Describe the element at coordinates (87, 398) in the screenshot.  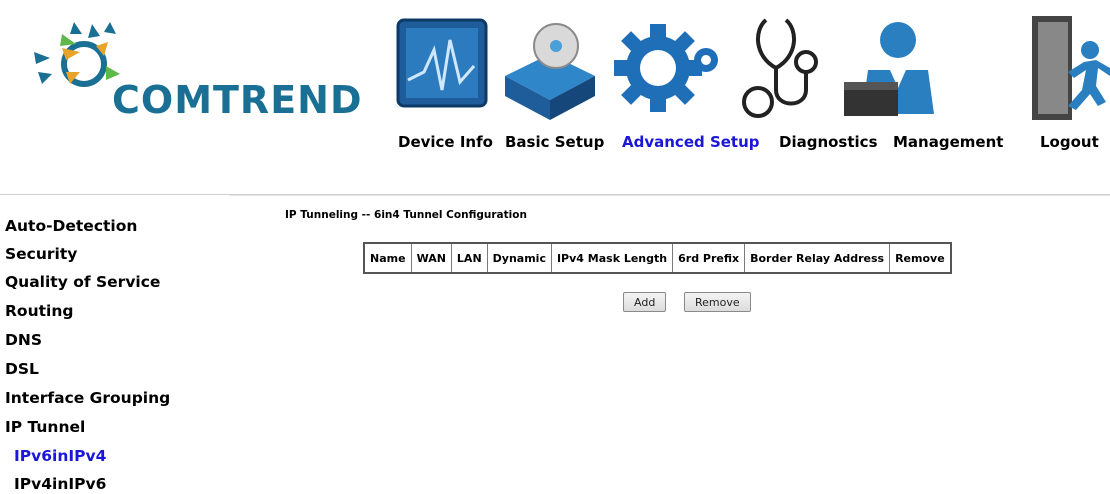
I see `sidebar-item-interface-grouping: Interface Grouping` at that location.